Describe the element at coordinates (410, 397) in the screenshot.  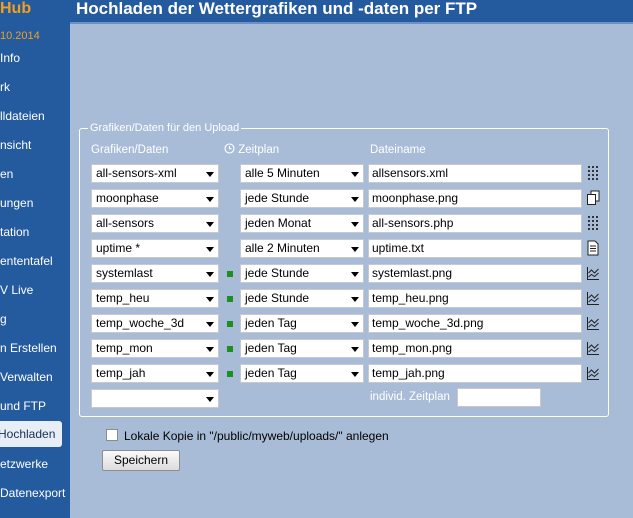
I see `individual-schedule-label: individ. Zeitplan` at that location.